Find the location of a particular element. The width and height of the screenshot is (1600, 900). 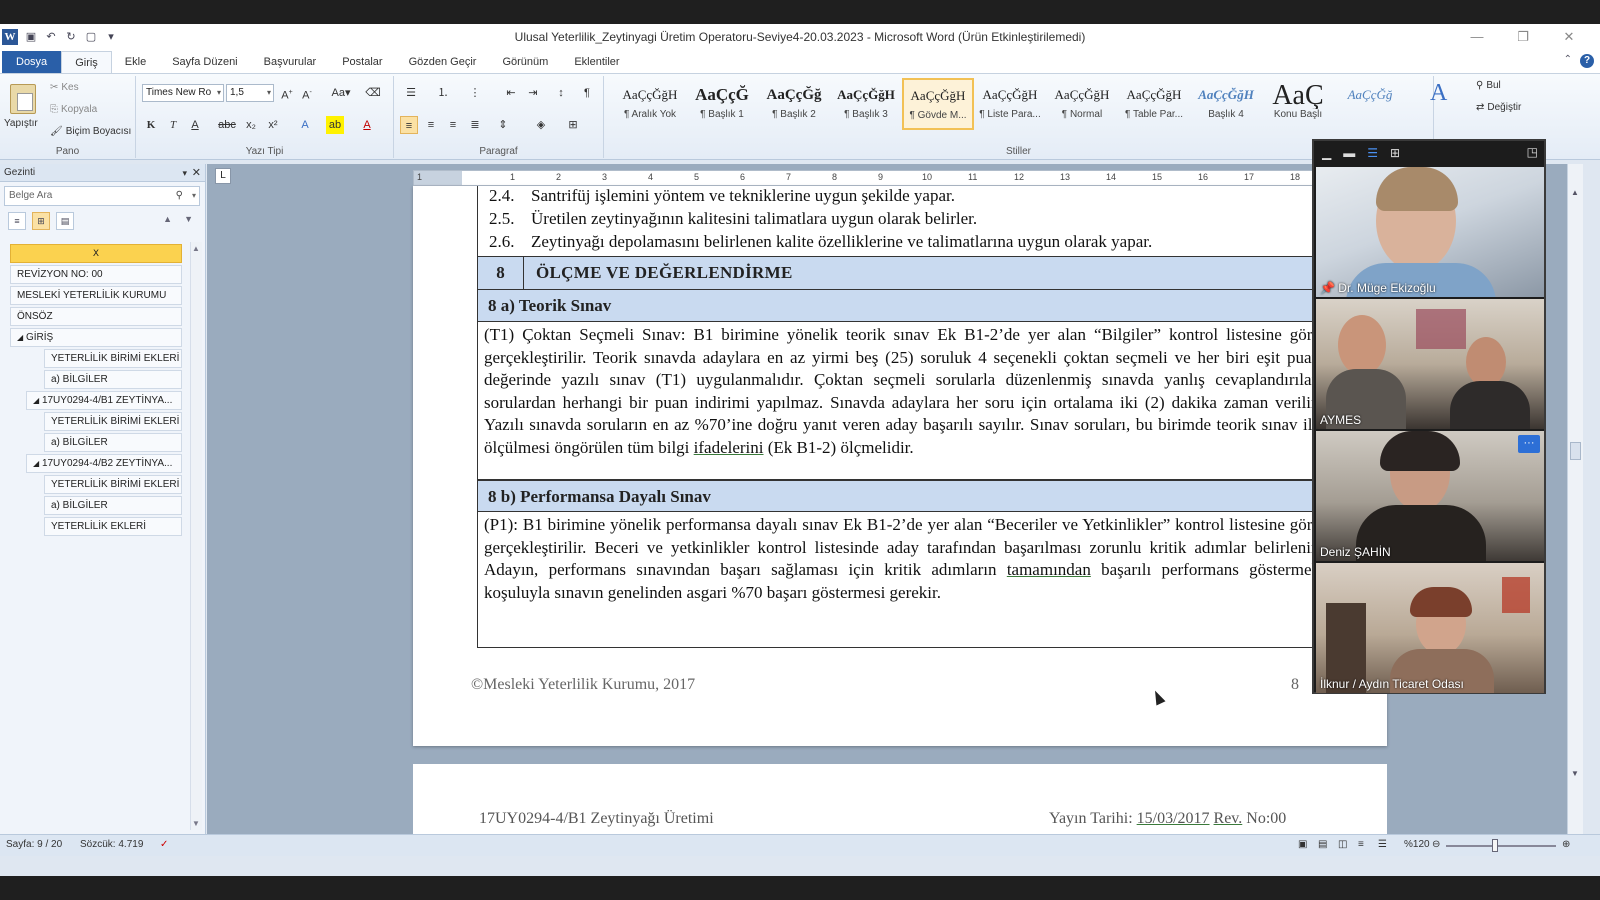

superscript-icon: x² is located at coordinates (273, 125).